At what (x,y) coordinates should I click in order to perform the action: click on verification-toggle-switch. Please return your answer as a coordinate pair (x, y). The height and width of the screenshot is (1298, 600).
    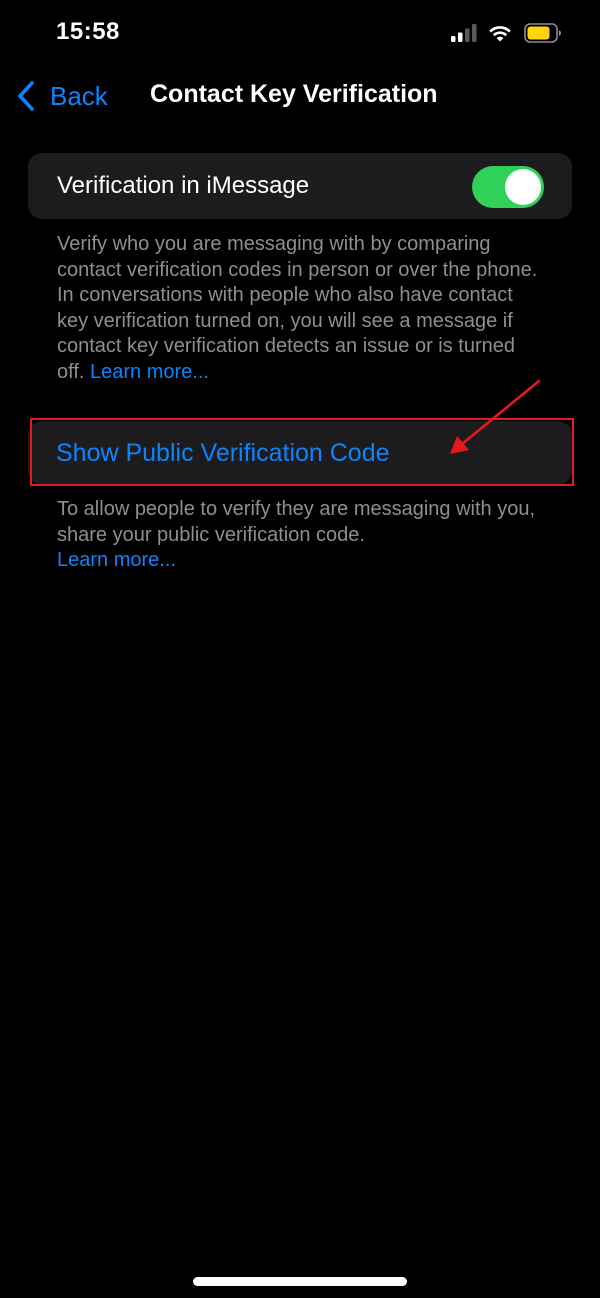
    Looking at the image, I should click on (508, 187).